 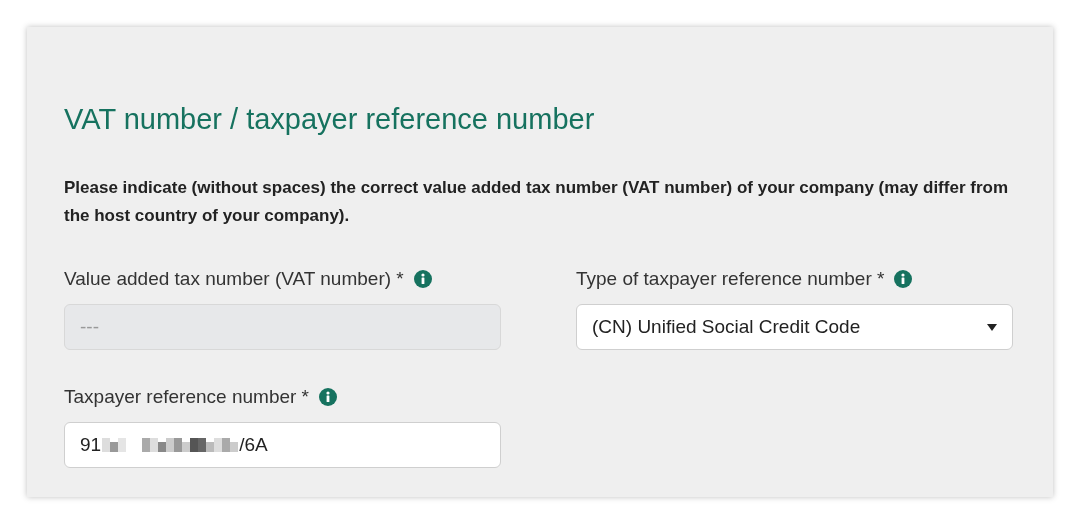 What do you see at coordinates (992, 327) in the screenshot?
I see `caret-icon` at bounding box center [992, 327].